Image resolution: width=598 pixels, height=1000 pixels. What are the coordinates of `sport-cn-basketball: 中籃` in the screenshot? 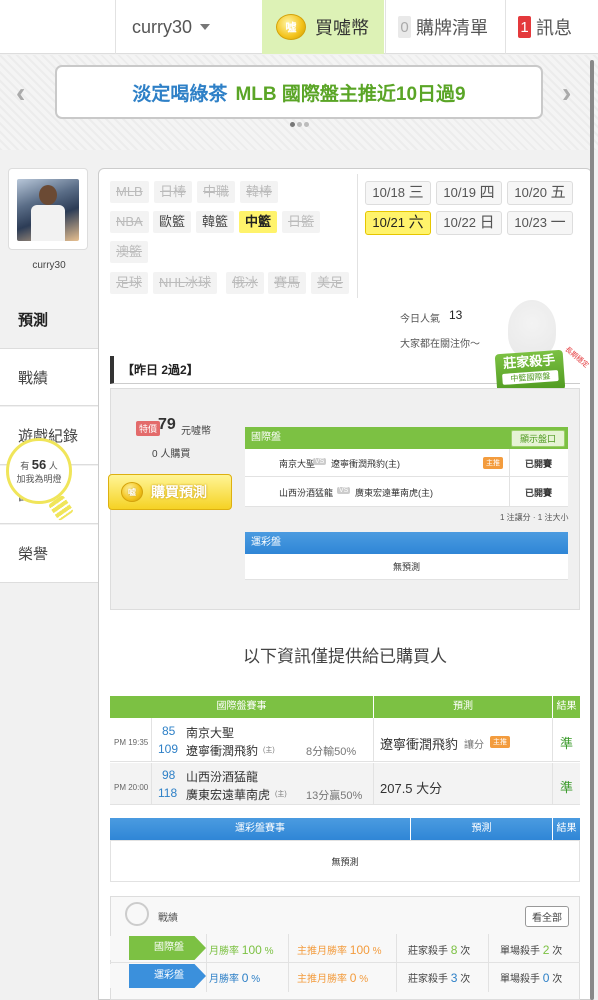 It's located at (258, 222).